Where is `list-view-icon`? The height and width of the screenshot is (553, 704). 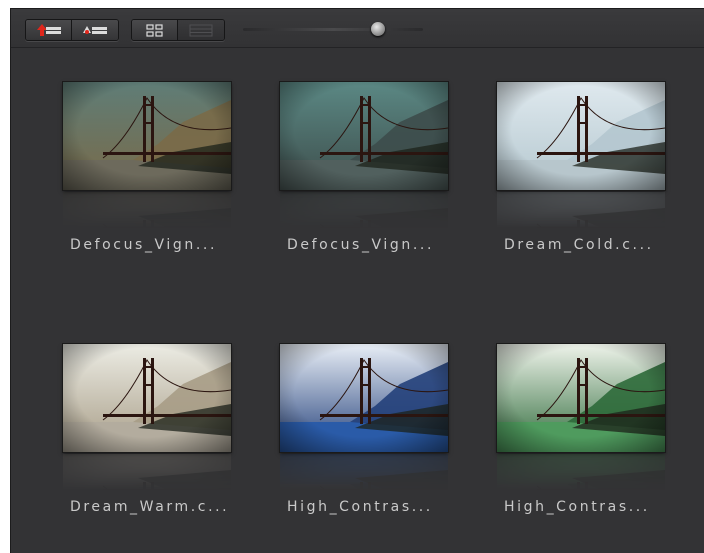
list-view-icon is located at coordinates (201, 30).